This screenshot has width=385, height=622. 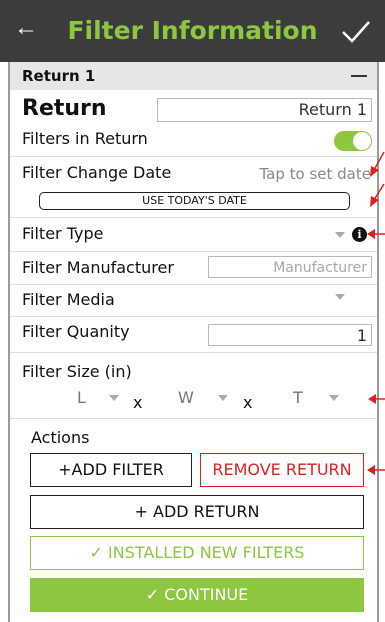 What do you see at coordinates (223, 398) in the screenshot?
I see `size-width-dropdown-icon` at bounding box center [223, 398].